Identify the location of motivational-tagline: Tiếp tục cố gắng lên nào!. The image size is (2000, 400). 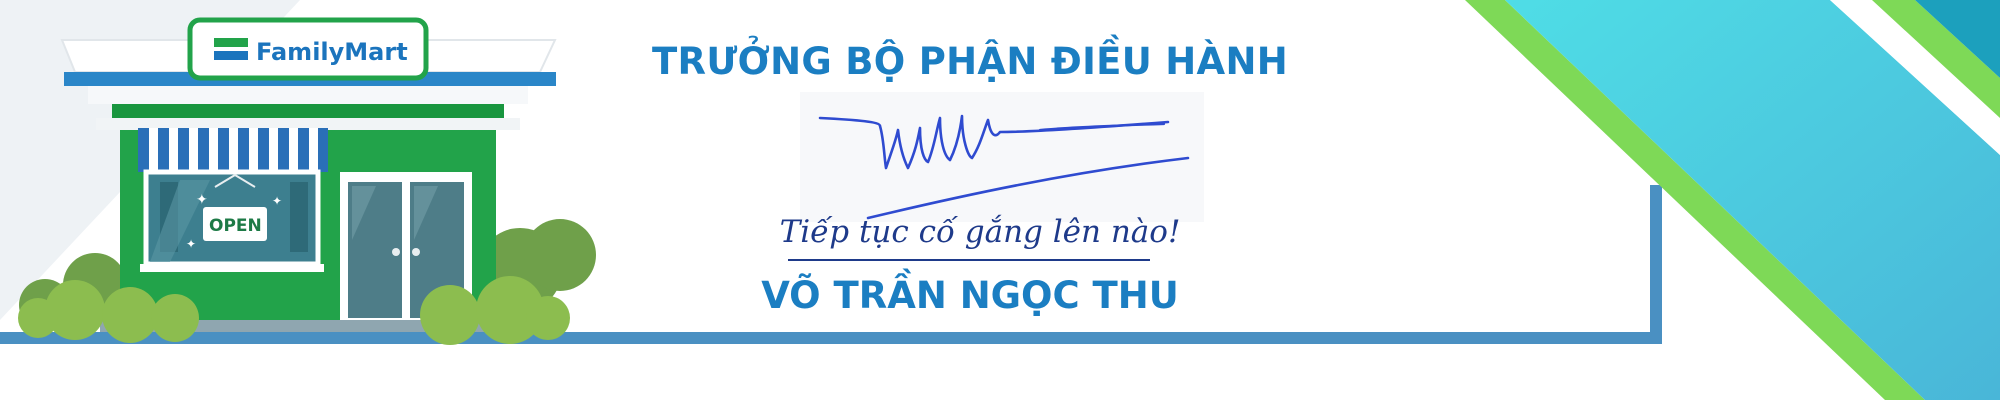
(980, 232).